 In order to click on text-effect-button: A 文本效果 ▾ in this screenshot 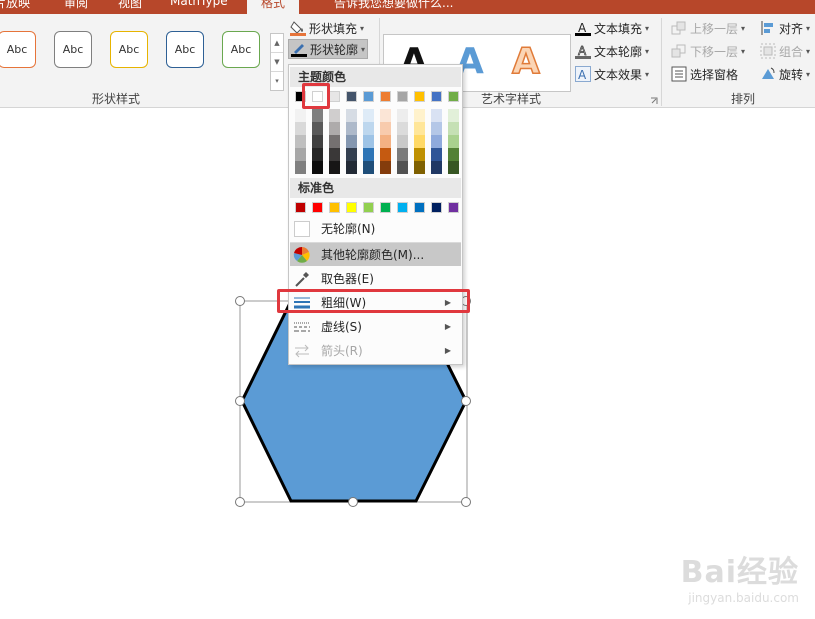, I will do `click(612, 74)`.